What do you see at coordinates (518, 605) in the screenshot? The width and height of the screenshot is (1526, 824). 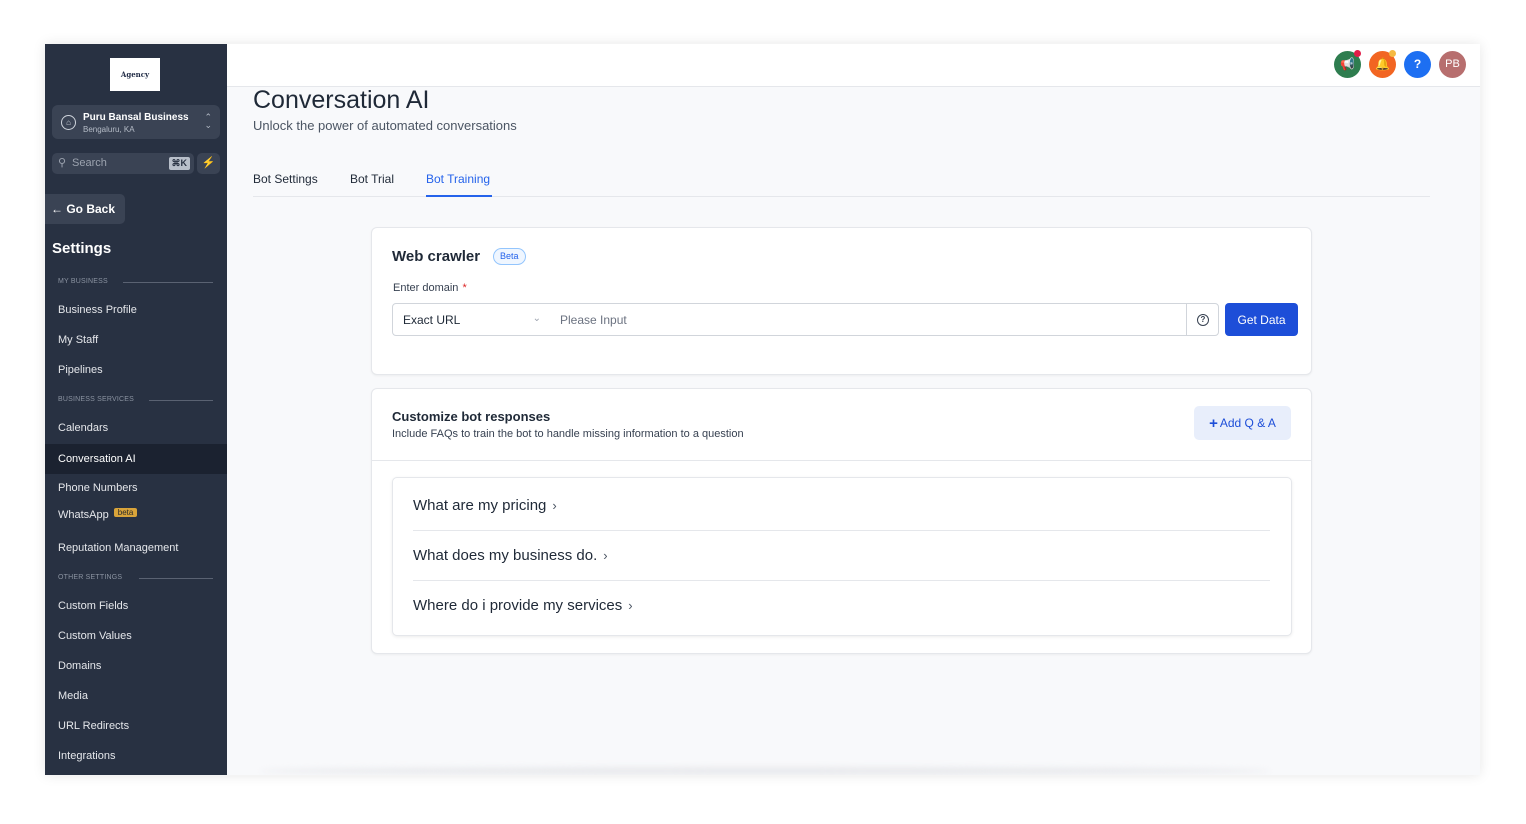 I see `faq-question: Where do i provide my services` at bounding box center [518, 605].